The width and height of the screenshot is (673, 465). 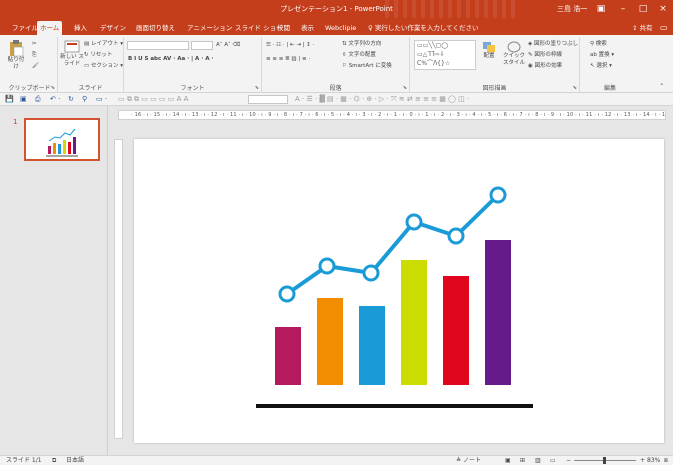 What do you see at coordinates (75, 460) in the screenshot?
I see `language-indicator: 日本語` at bounding box center [75, 460].